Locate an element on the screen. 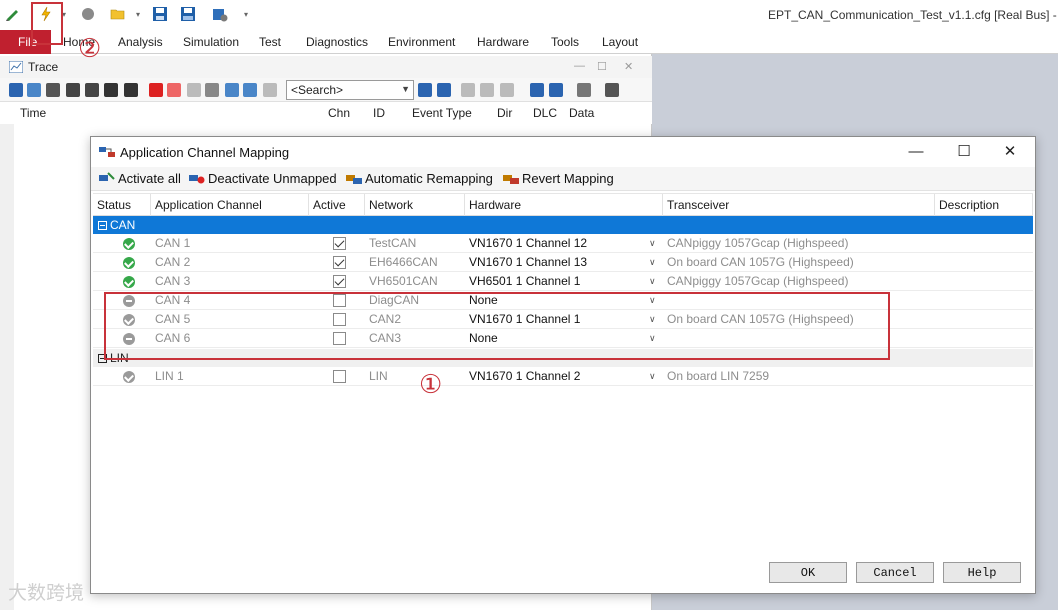  annotation-highlight-box is located at coordinates (497, 326).